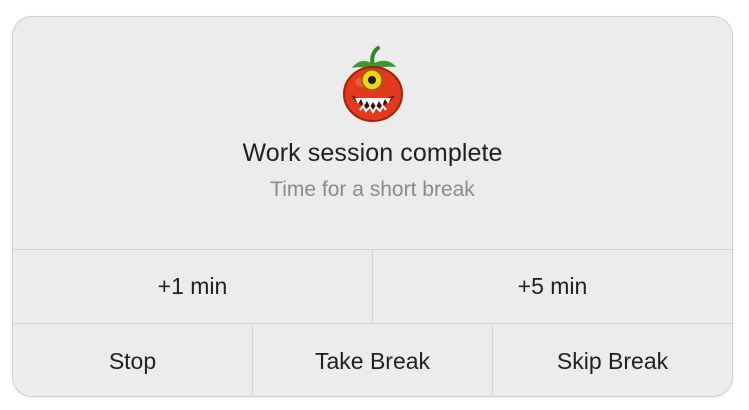  I want to click on take-break-button: Take Break, so click(373, 360).